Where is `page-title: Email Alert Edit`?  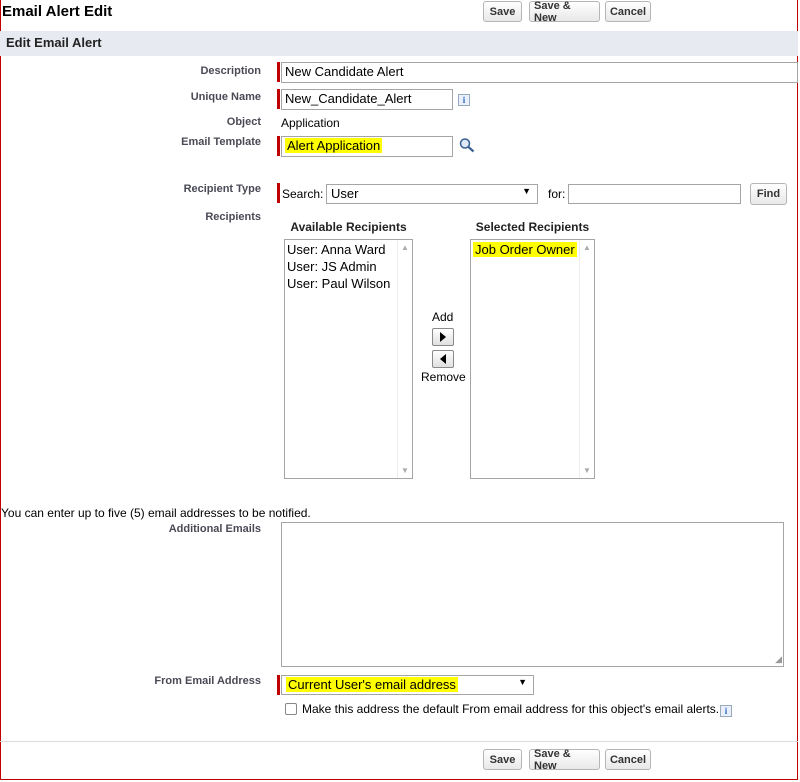
page-title: Email Alert Edit is located at coordinates (57, 11).